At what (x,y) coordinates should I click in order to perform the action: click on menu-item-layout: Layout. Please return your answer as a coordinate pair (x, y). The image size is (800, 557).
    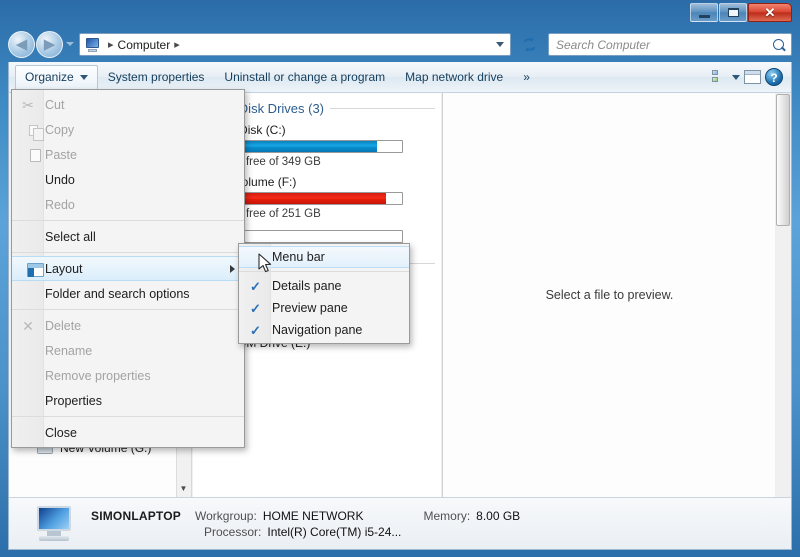
    Looking at the image, I should click on (128, 268).